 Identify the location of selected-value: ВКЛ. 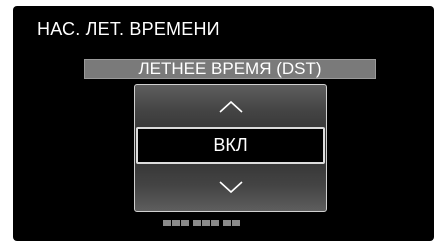
(230, 145).